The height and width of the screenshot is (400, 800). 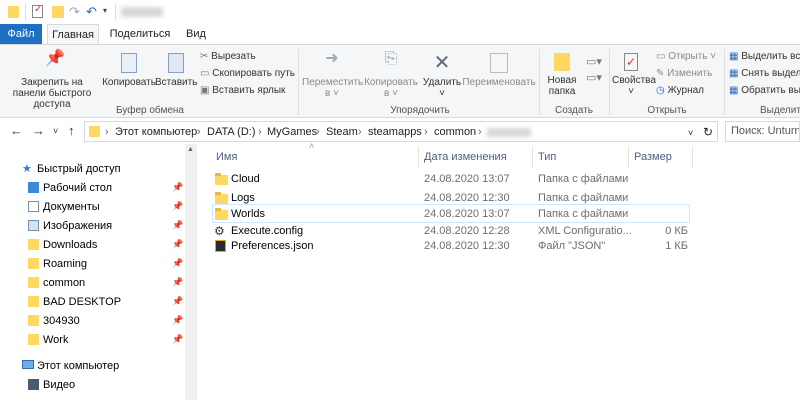 I want to click on properties-check-icon: ✓, so click(x=37, y=11).